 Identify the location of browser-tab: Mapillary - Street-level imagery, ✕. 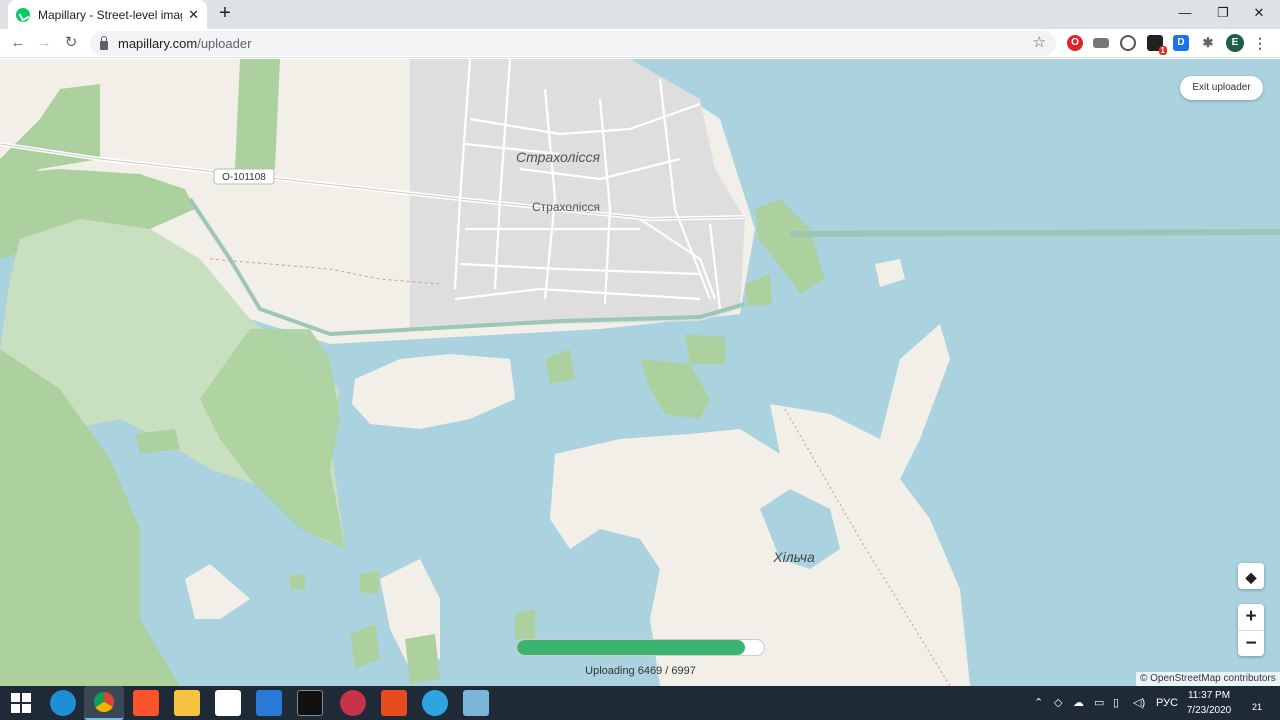
(107, 14).